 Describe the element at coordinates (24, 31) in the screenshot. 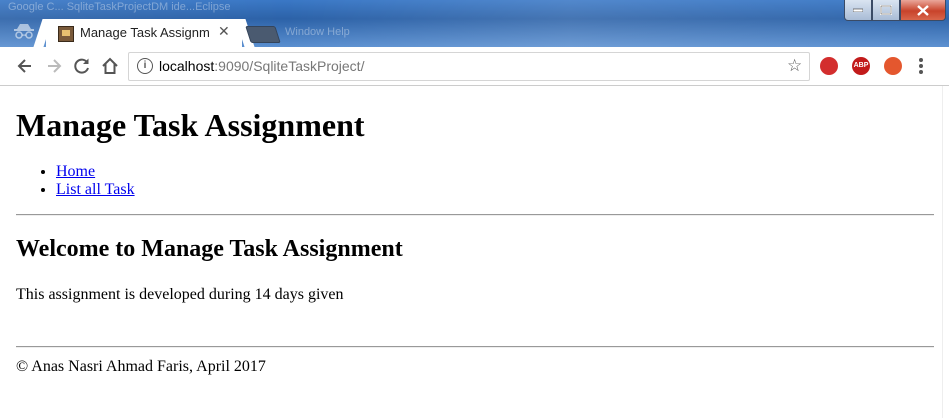

I see `incognito-icon` at that location.